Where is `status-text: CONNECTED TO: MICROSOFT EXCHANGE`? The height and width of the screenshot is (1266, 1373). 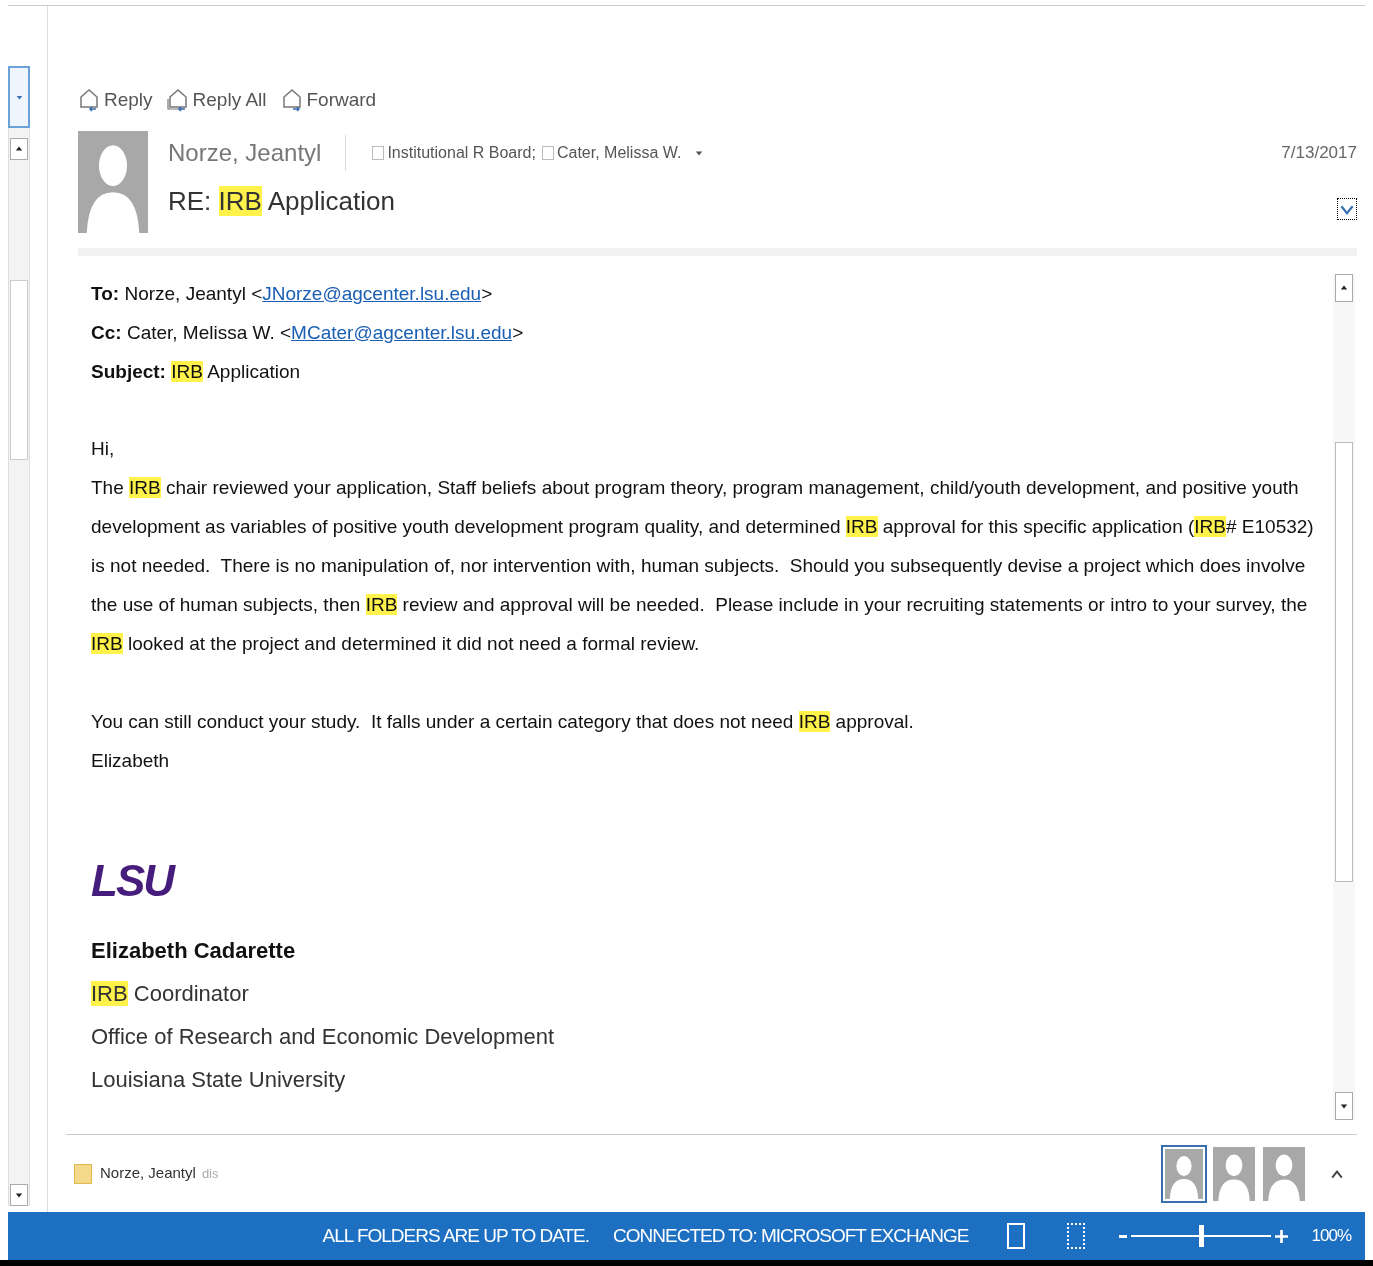
status-text: CONNECTED TO: MICROSOFT EXCHANGE is located at coordinates (791, 1235).